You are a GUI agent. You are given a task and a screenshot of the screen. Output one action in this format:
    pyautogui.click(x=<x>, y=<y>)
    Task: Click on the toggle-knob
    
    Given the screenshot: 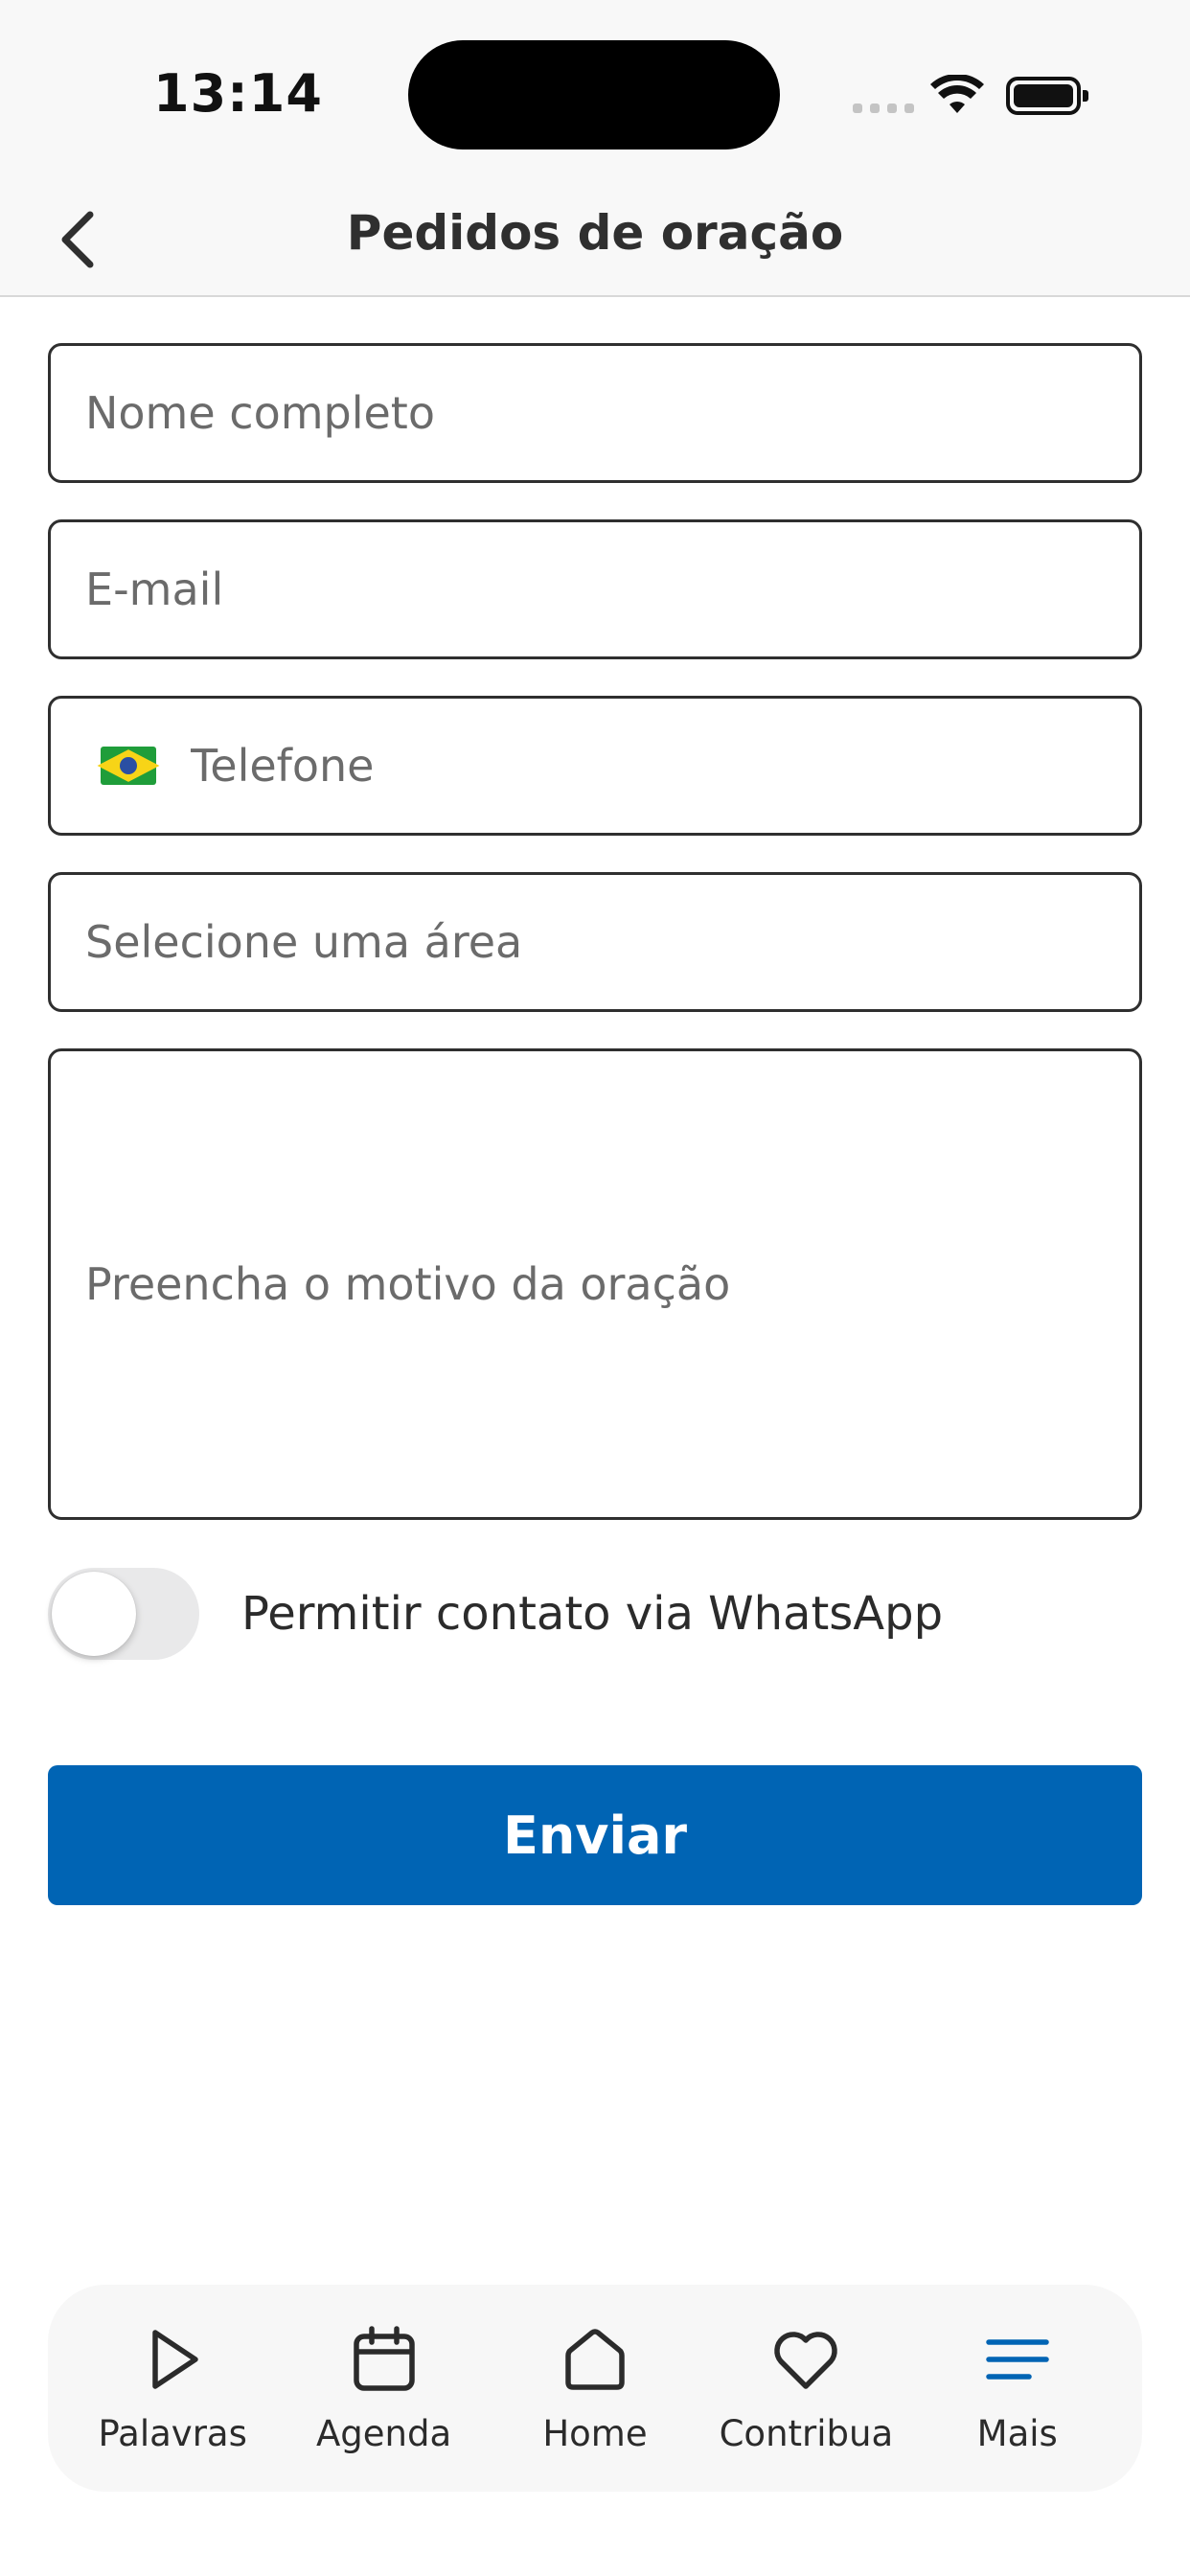 What is the action you would take?
    pyautogui.click(x=94, y=1614)
    